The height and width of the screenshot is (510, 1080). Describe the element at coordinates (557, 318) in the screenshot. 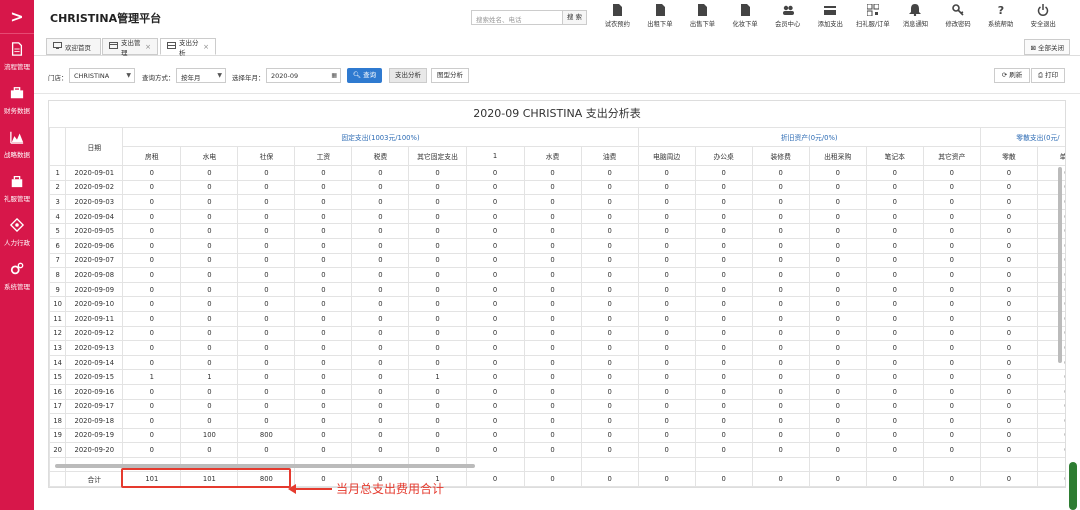

I see `table-row: 112020-09-1100000000000000000` at that location.